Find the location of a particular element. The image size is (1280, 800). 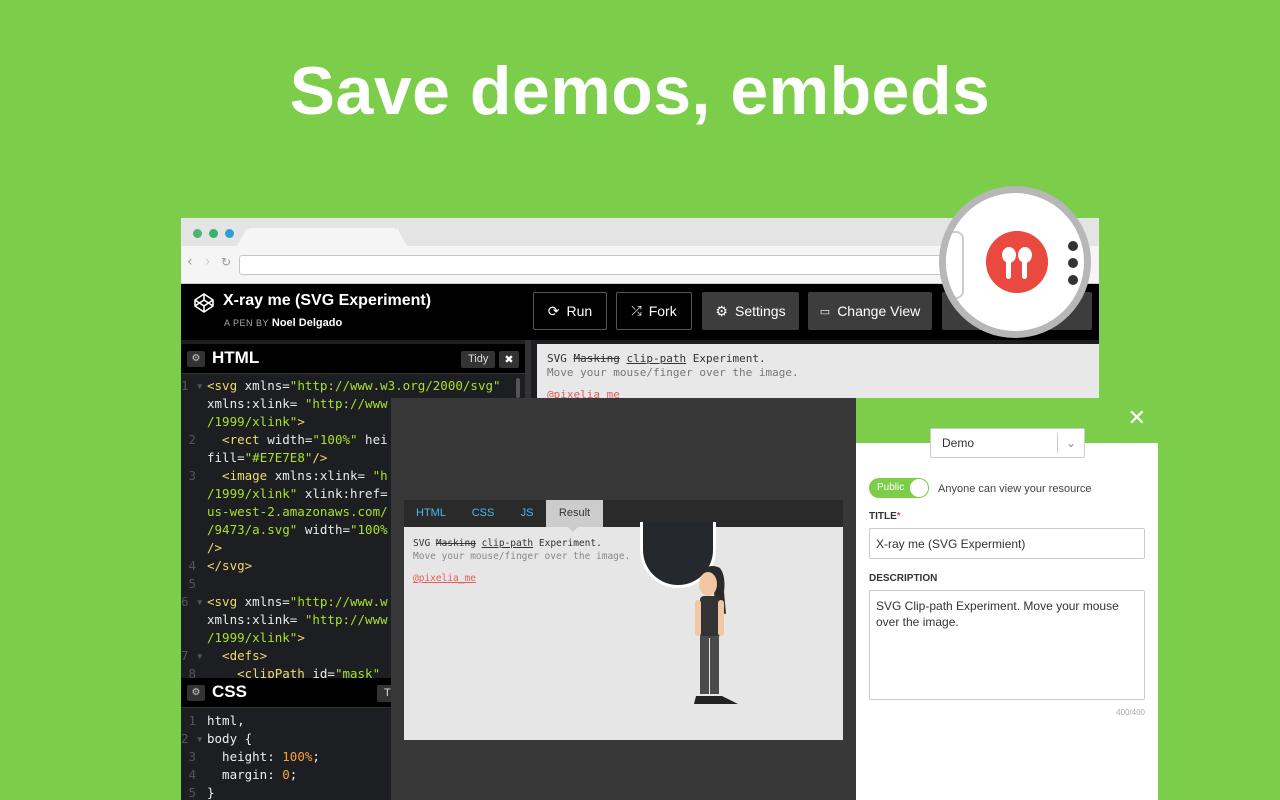

code-token: margin: is located at coordinates (245, 774).